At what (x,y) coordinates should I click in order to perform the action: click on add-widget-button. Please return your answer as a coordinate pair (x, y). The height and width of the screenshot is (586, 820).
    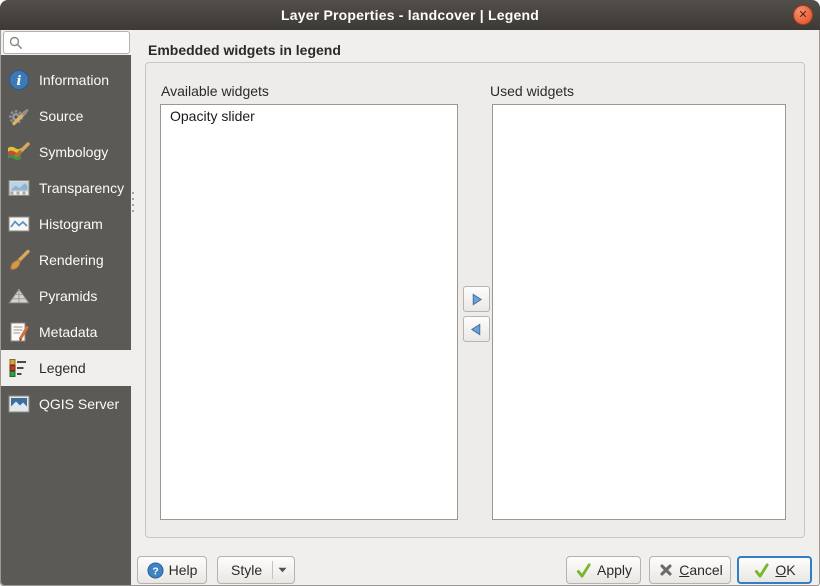
    Looking at the image, I should click on (476, 299).